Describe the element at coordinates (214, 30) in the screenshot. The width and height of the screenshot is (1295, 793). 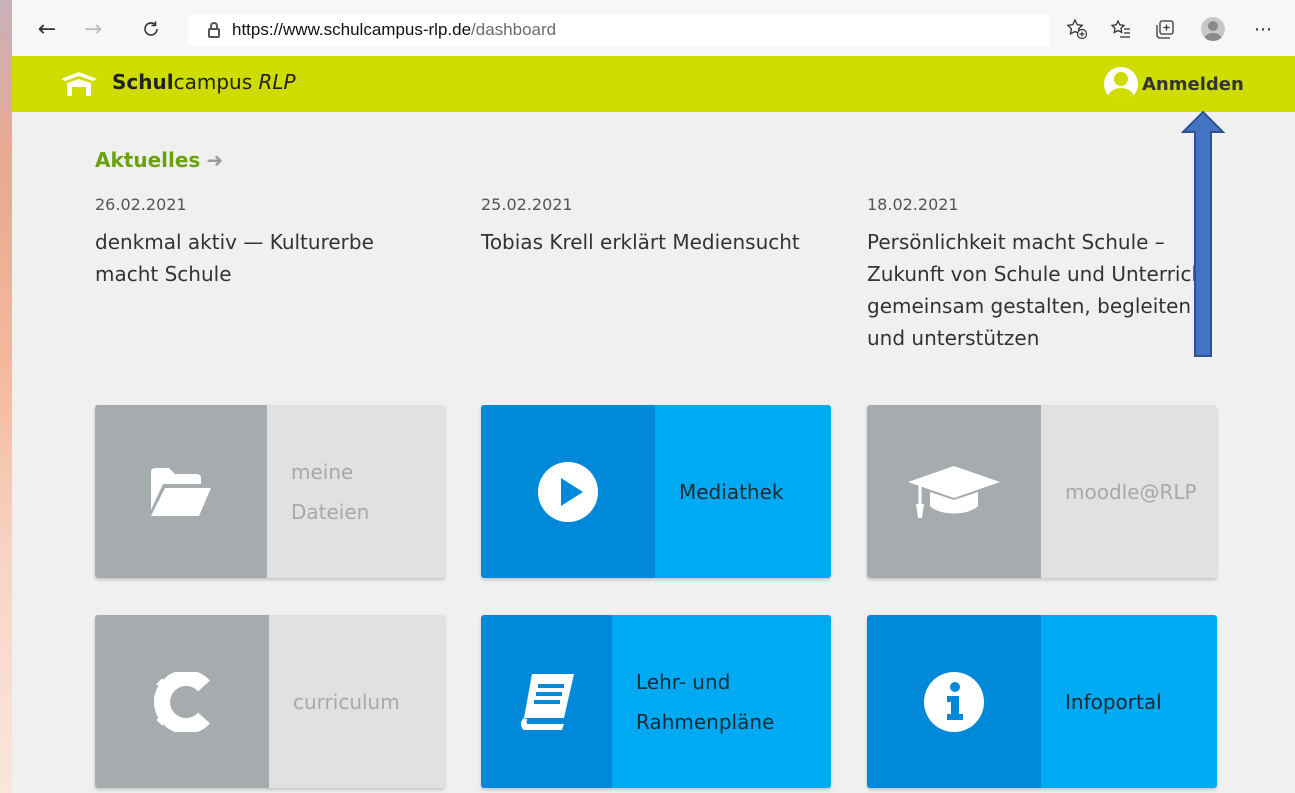
I see `lock-icon` at that location.